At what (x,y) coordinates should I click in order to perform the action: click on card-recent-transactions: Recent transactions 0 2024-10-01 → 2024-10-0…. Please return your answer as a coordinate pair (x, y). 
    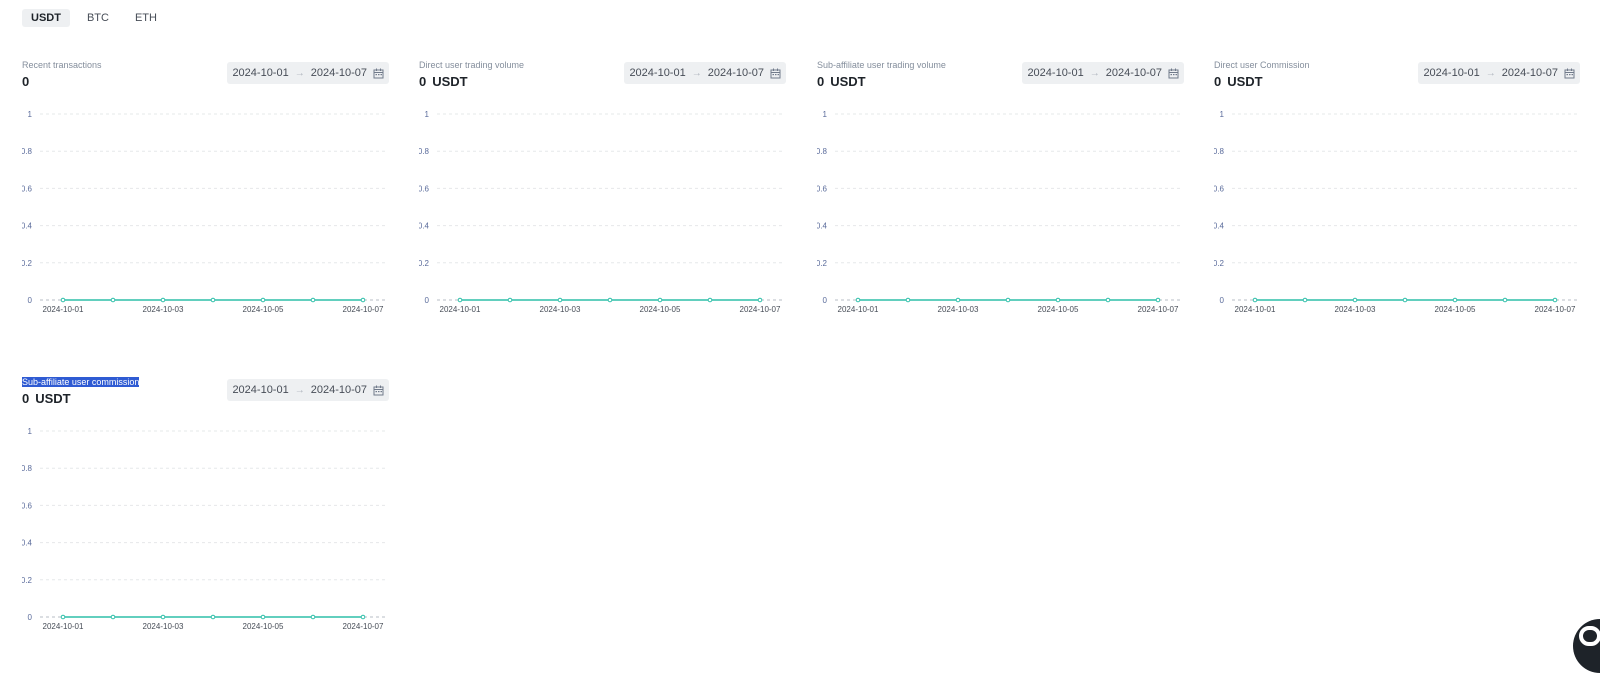
    Looking at the image, I should click on (205, 195).